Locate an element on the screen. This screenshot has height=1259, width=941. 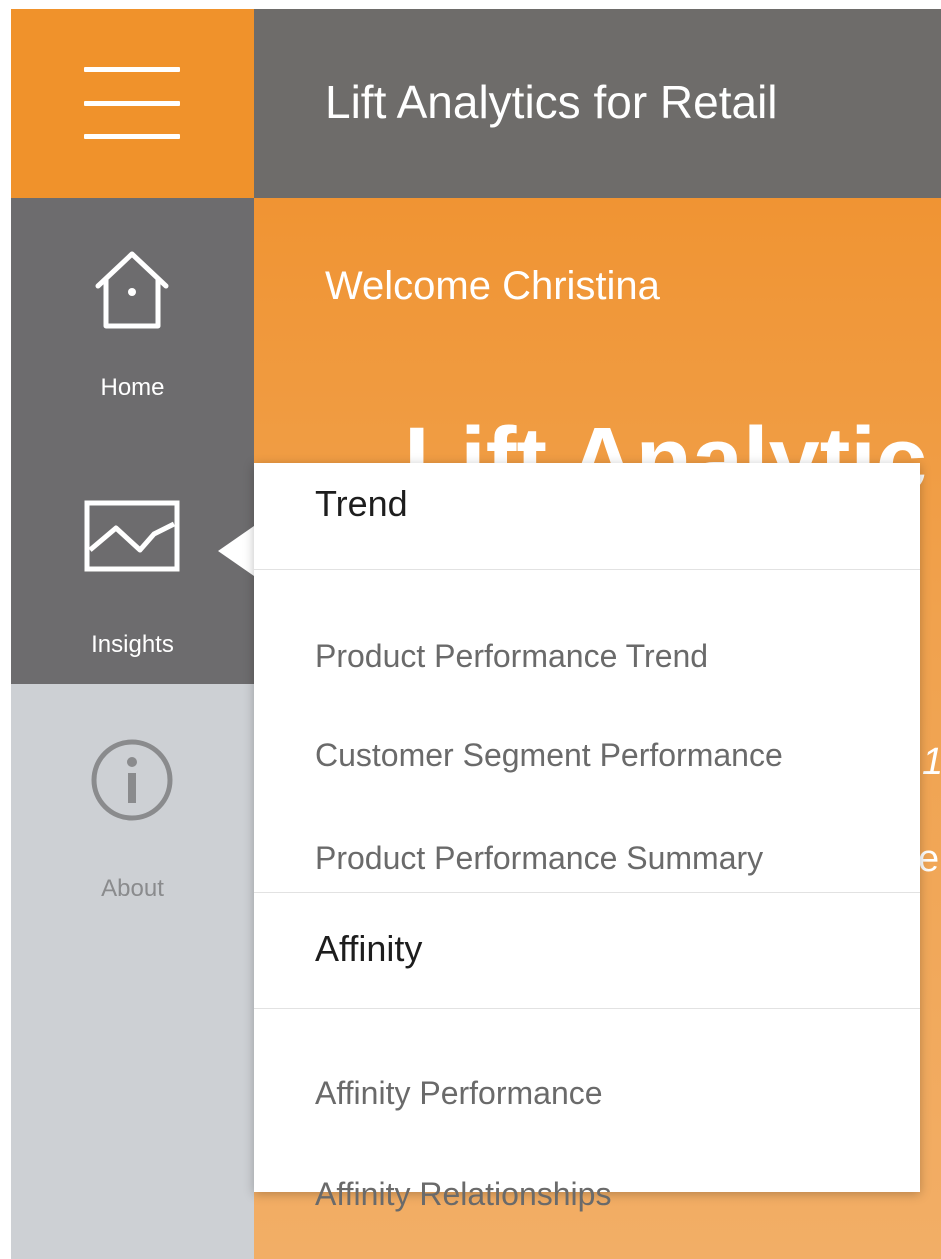
menu-button is located at coordinates (132, 103).